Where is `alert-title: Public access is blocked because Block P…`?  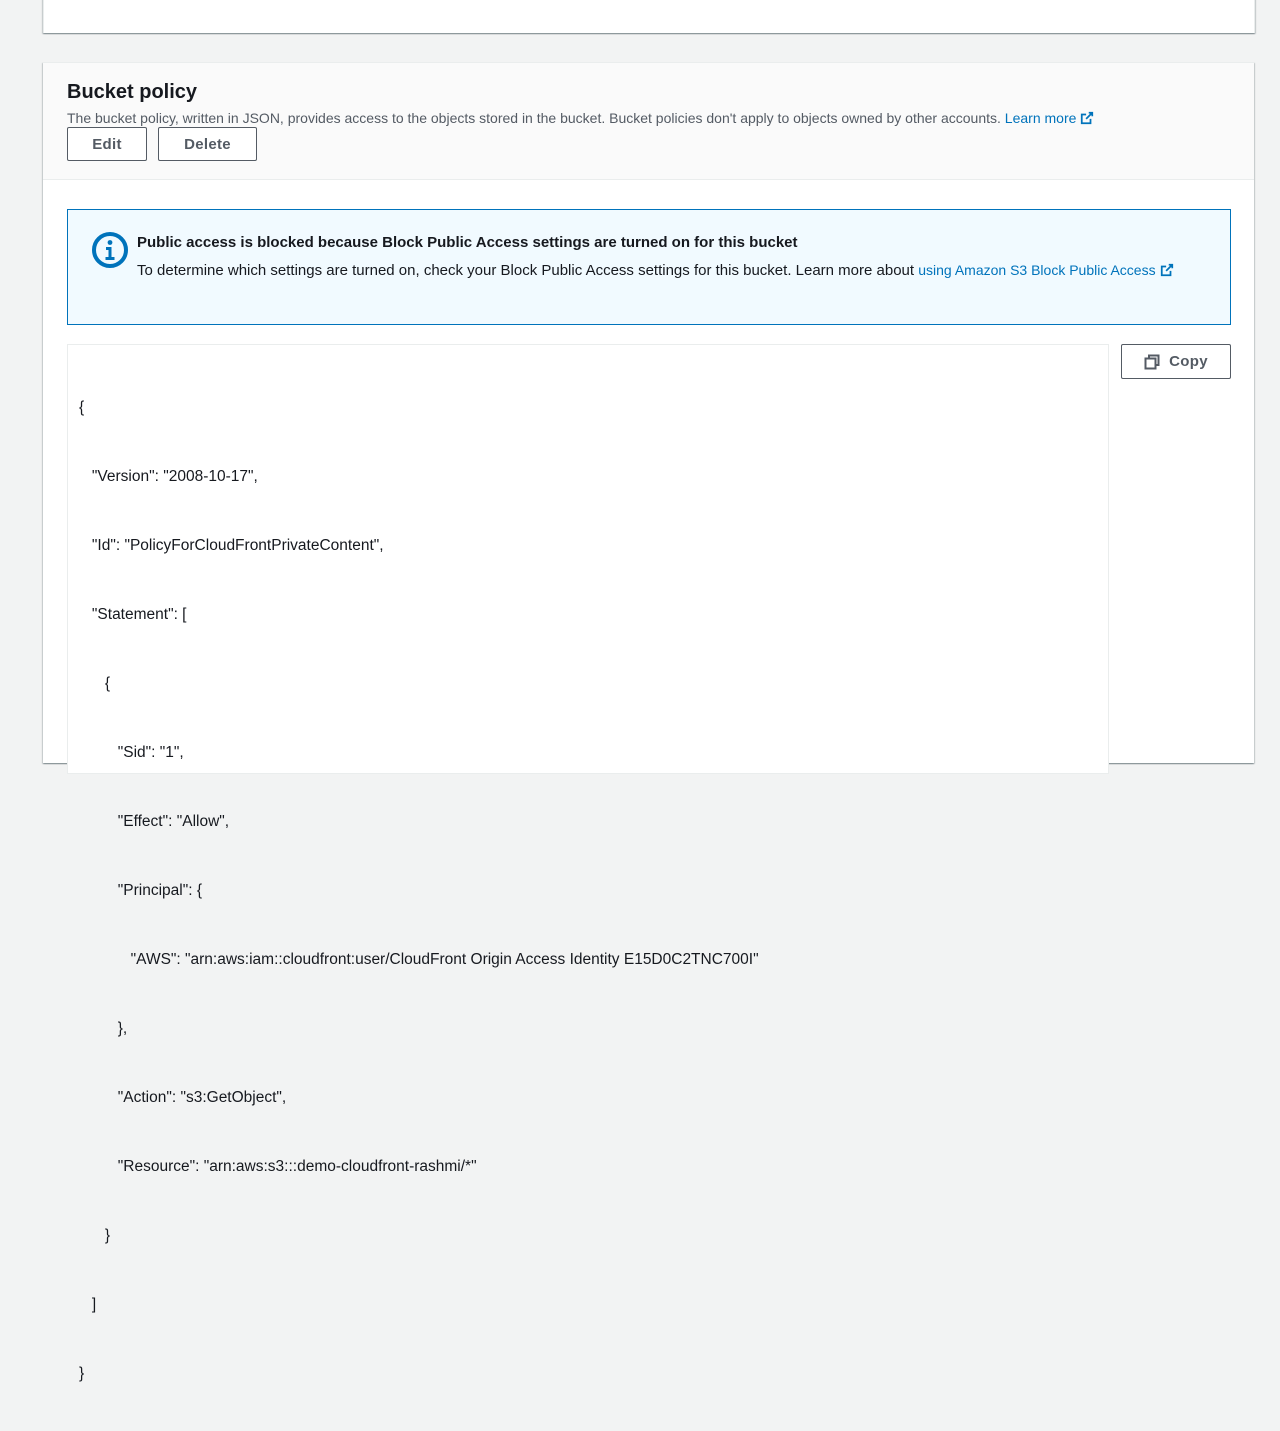
alert-title: Public access is blocked because Block P… is located at coordinates (467, 242).